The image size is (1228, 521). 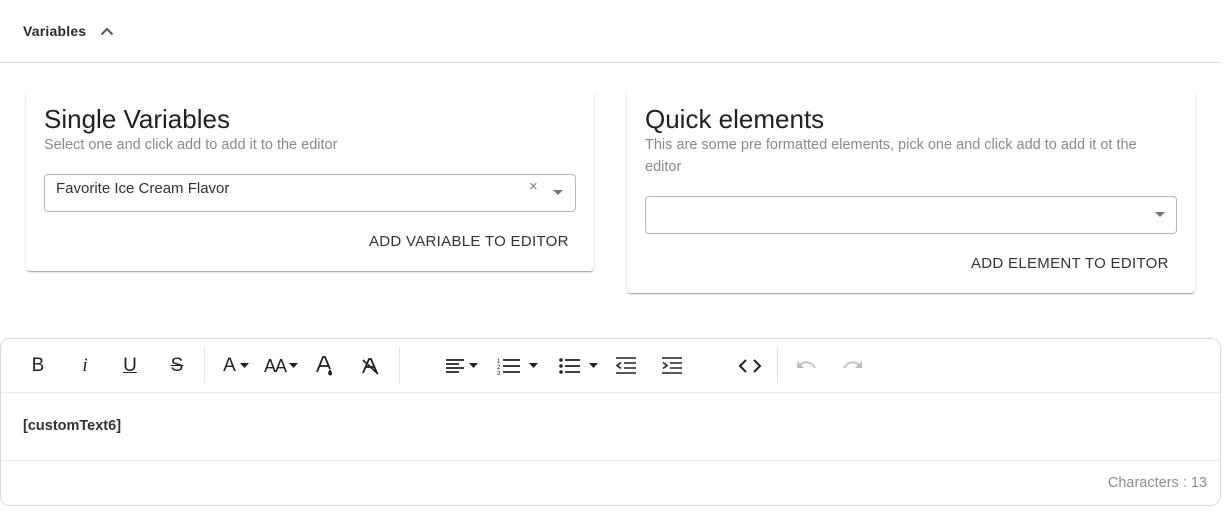 I want to click on highlight-icon, so click(x=325, y=366).